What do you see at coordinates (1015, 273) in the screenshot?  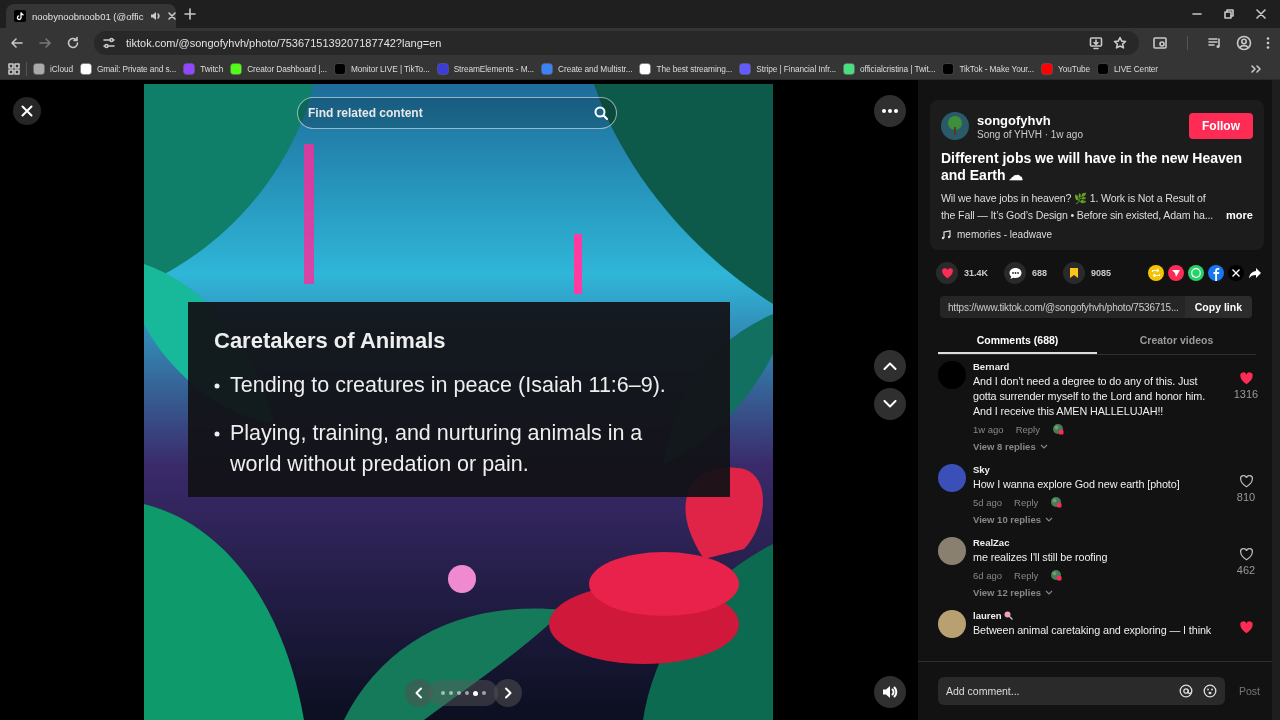 I see `comment-button` at bounding box center [1015, 273].